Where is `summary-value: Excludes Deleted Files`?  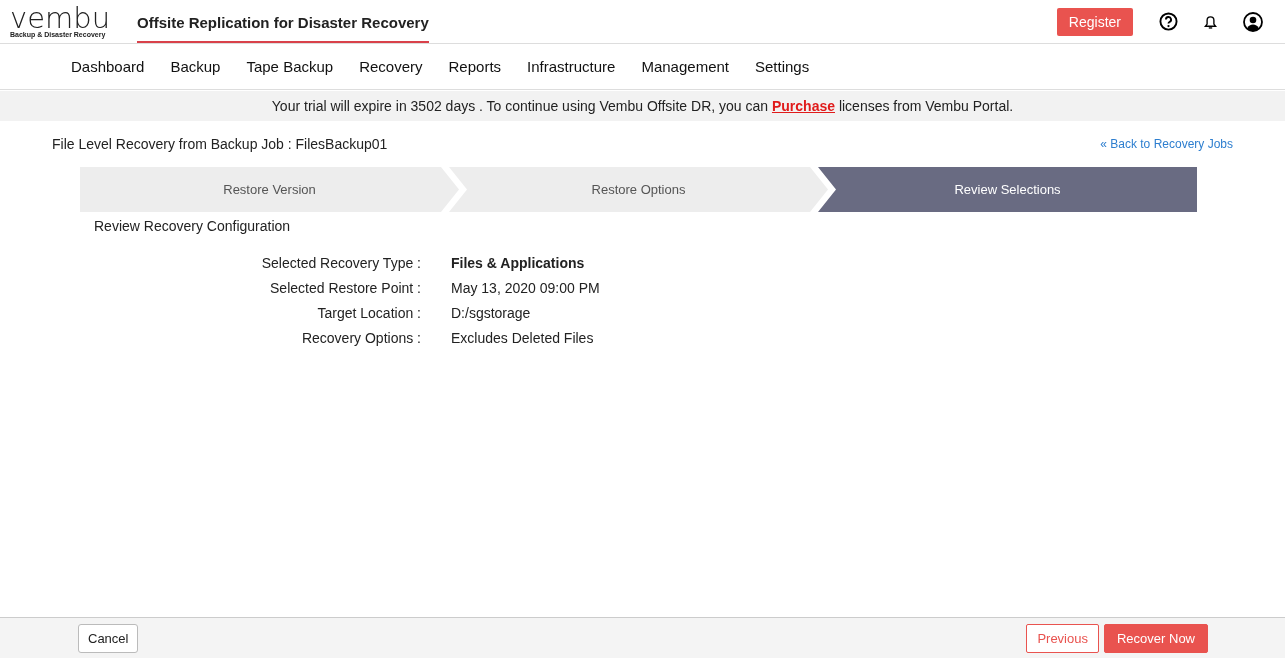 summary-value: Excludes Deleted Files is located at coordinates (523, 338).